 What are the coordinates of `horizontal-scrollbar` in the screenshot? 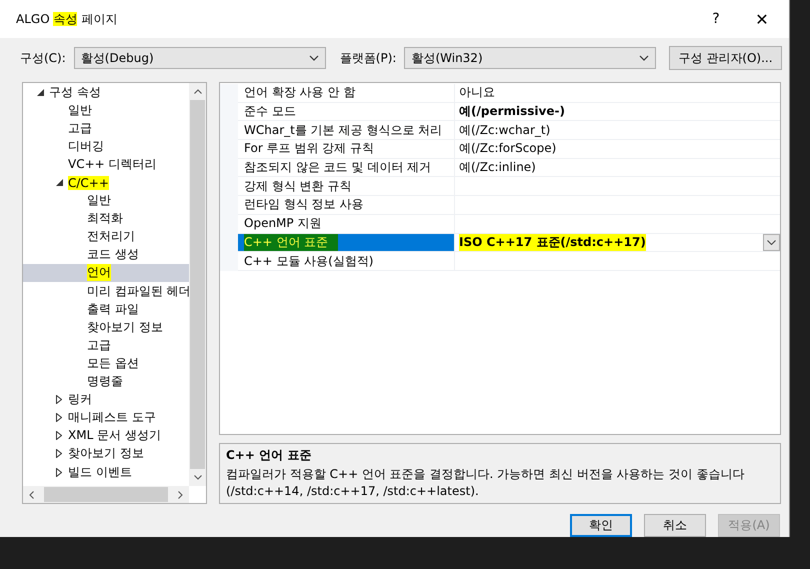 It's located at (106, 494).